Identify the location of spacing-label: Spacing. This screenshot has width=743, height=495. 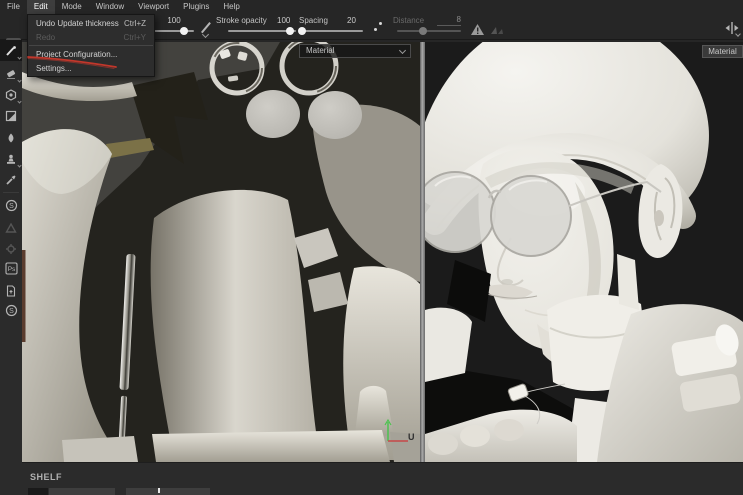
(313, 20).